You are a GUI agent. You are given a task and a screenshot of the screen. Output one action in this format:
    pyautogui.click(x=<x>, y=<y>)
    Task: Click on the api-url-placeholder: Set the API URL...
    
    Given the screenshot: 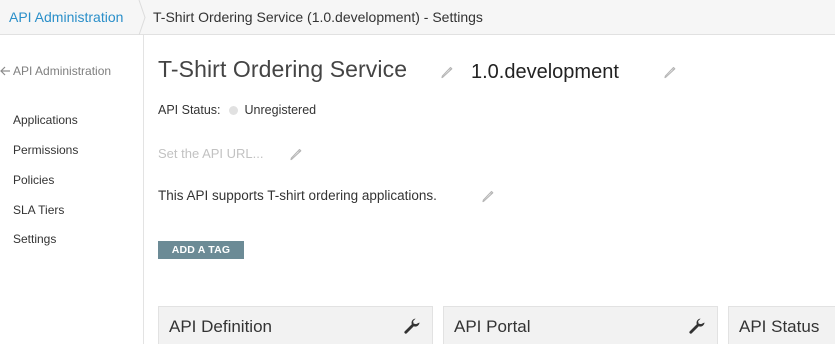 What is the action you would take?
    pyautogui.click(x=211, y=153)
    